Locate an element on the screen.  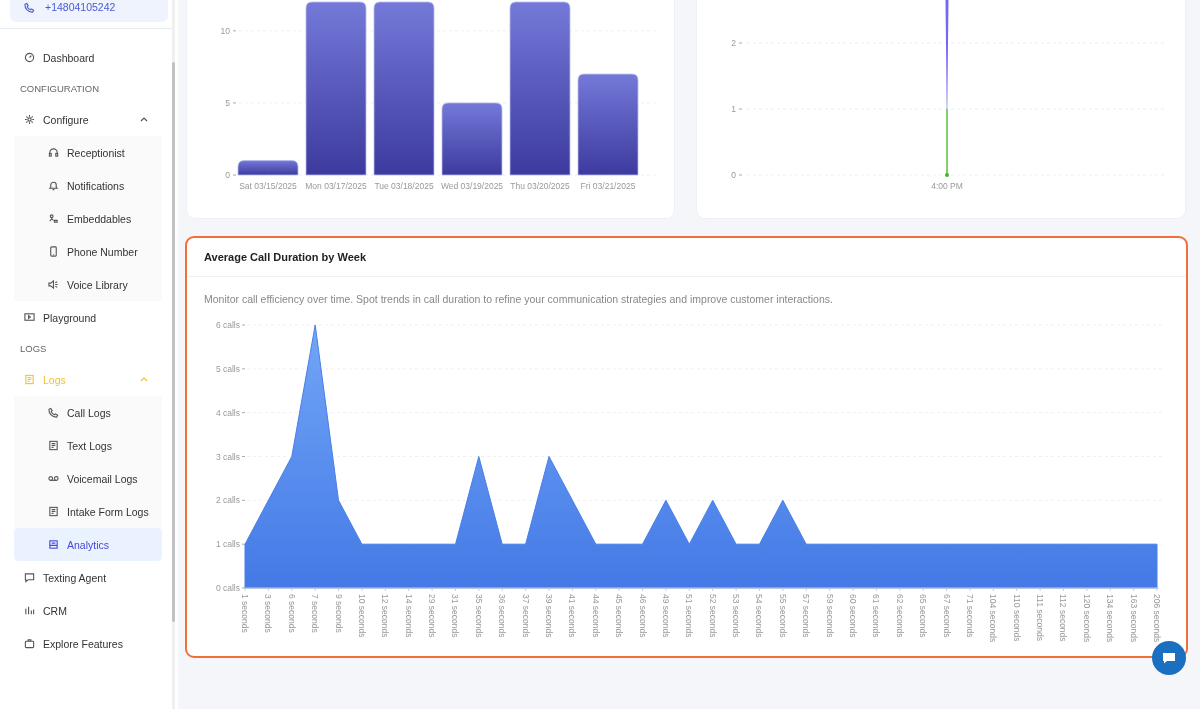
sidebar-subitem: Voicemail Logs is located at coordinates (88, 478).